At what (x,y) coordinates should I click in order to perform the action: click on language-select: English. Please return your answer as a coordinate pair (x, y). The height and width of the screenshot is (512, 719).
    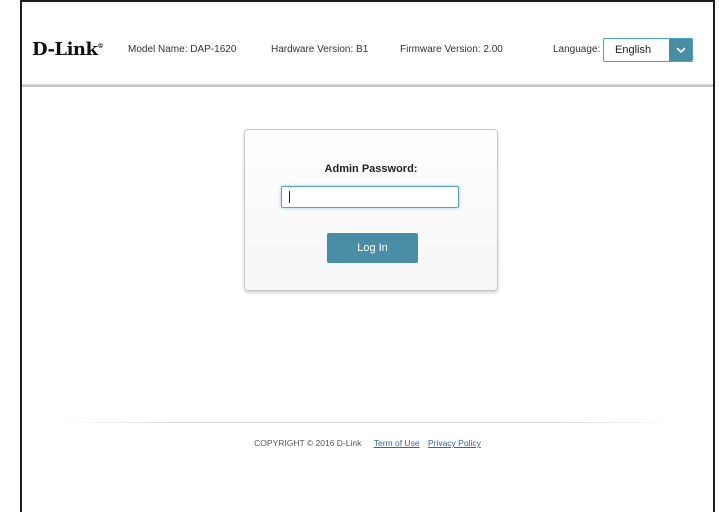
    Looking at the image, I should click on (648, 50).